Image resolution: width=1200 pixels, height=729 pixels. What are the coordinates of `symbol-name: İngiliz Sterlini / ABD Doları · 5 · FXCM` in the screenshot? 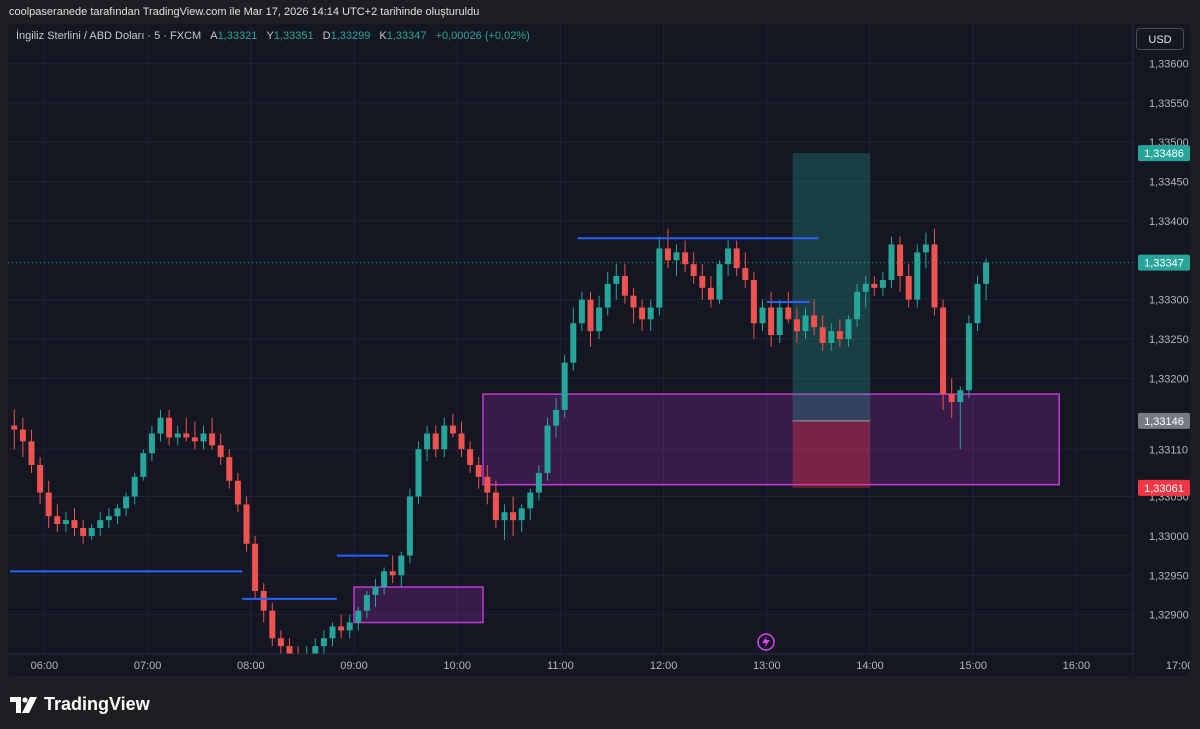 It's located at (108, 36).